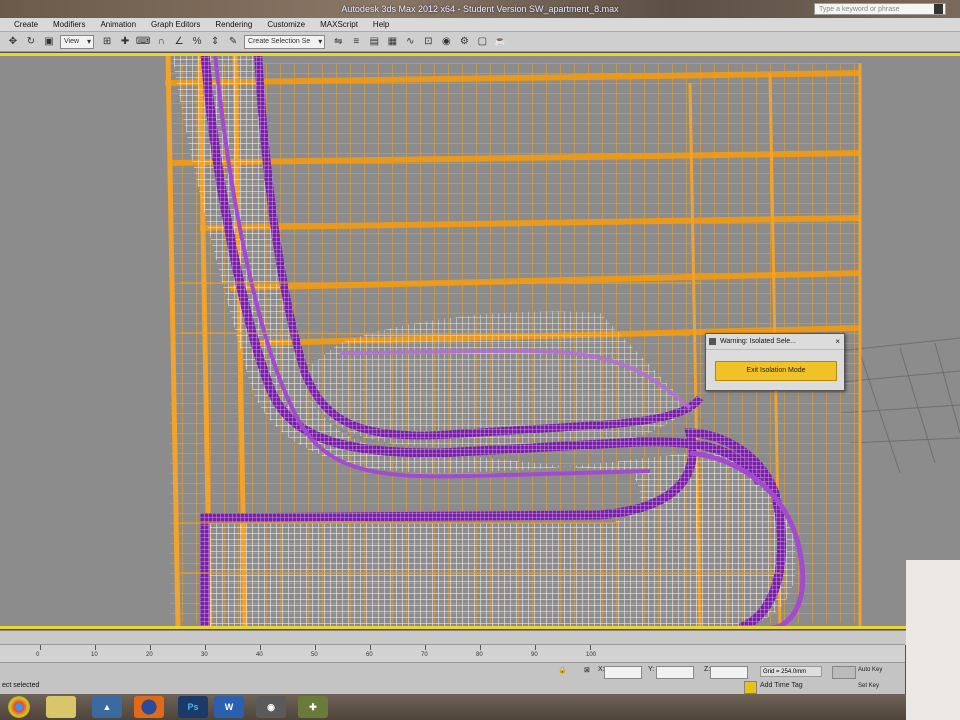  What do you see at coordinates (313, 707) in the screenshot?
I see `app2-icon: ✚` at bounding box center [313, 707].